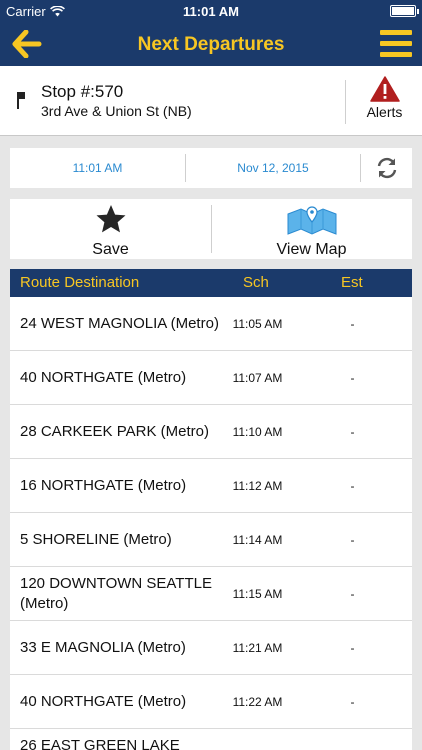 The image size is (422, 750). I want to click on column-header-estimated: Est, so click(352, 282).